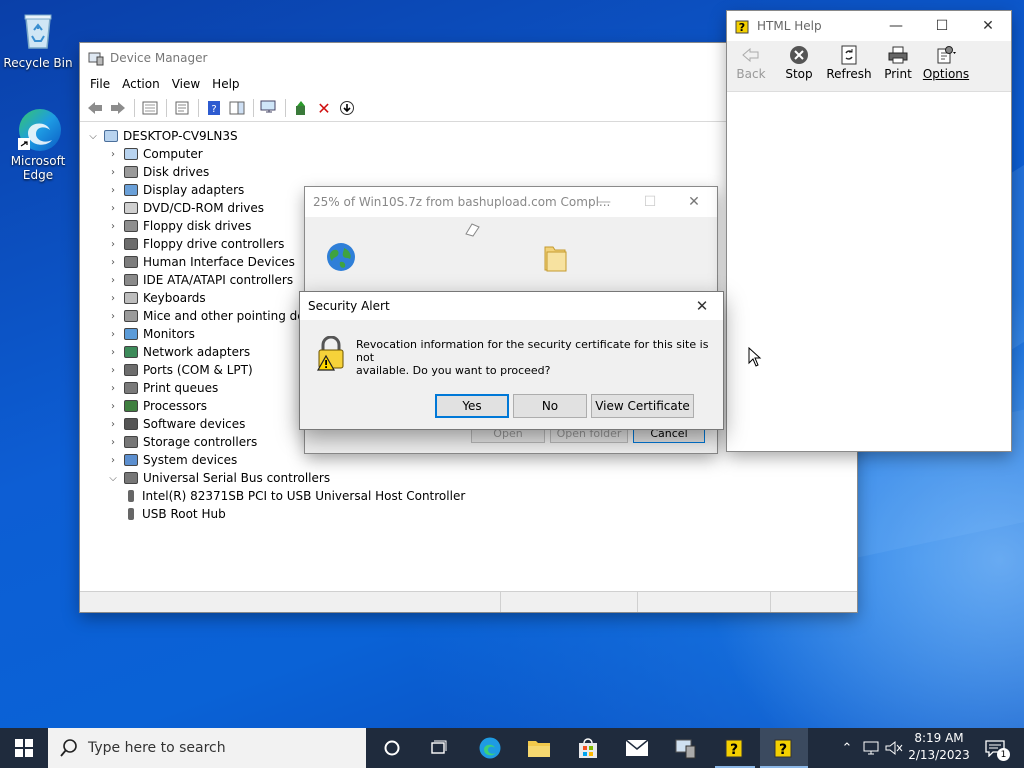 This screenshot has width=1024, height=768. I want to click on tree-category-floppy-controller: › Floppy drive controllers, so click(195, 244).